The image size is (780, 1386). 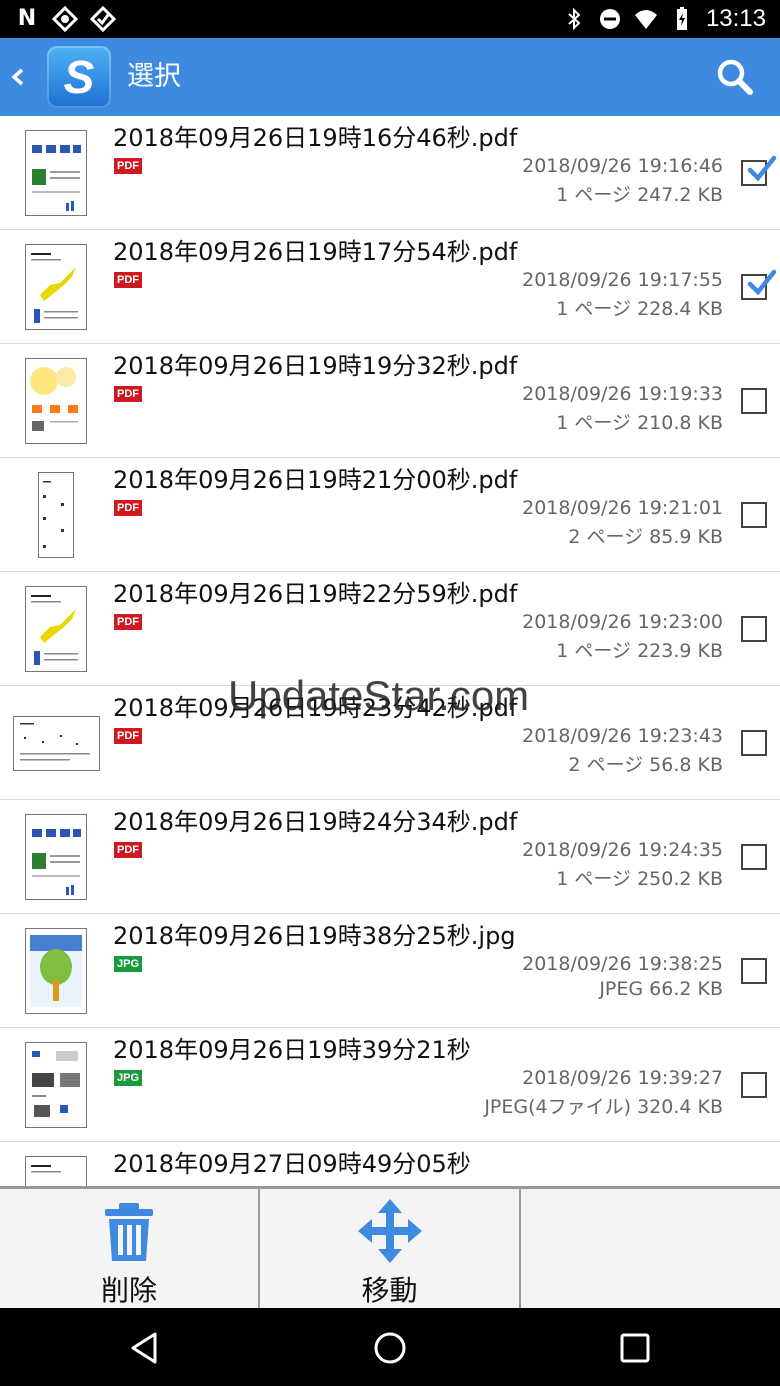 I want to click on app-logo: S, so click(x=79, y=77).